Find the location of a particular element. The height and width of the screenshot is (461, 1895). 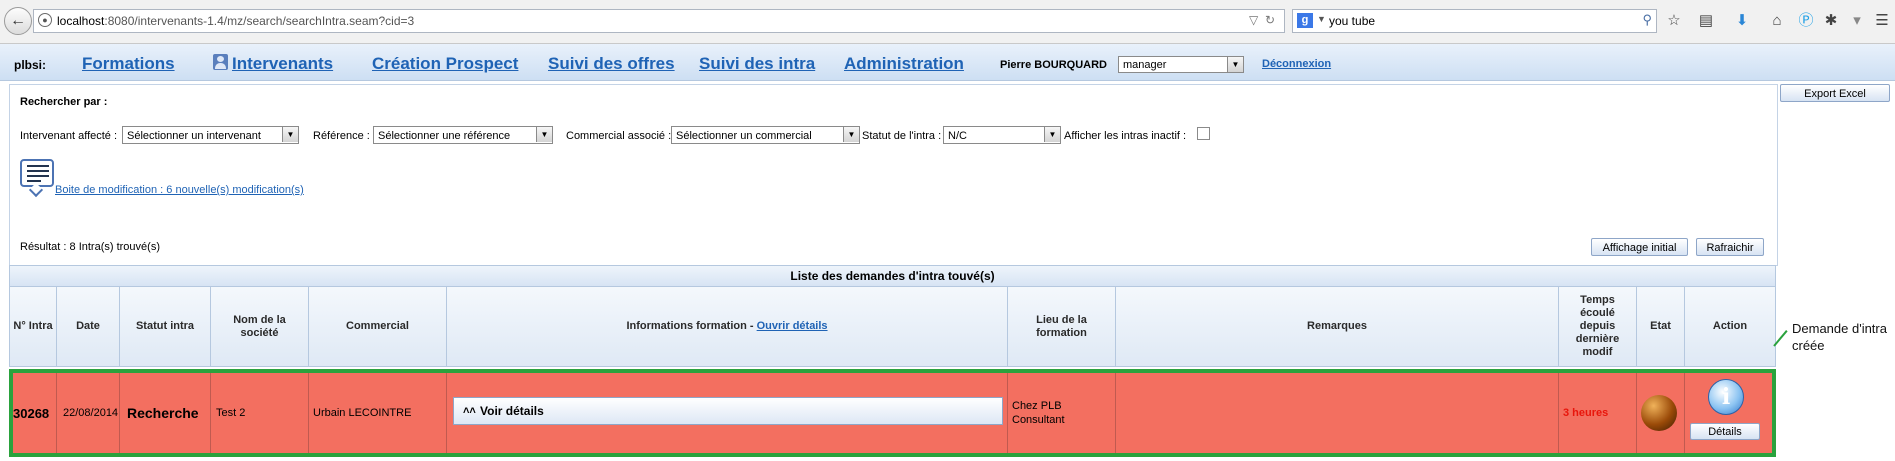

role-select: manager ▼ is located at coordinates (1181, 64).